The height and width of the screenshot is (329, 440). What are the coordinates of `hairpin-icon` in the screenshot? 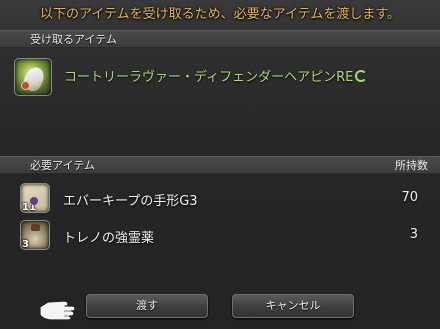 It's located at (33, 77).